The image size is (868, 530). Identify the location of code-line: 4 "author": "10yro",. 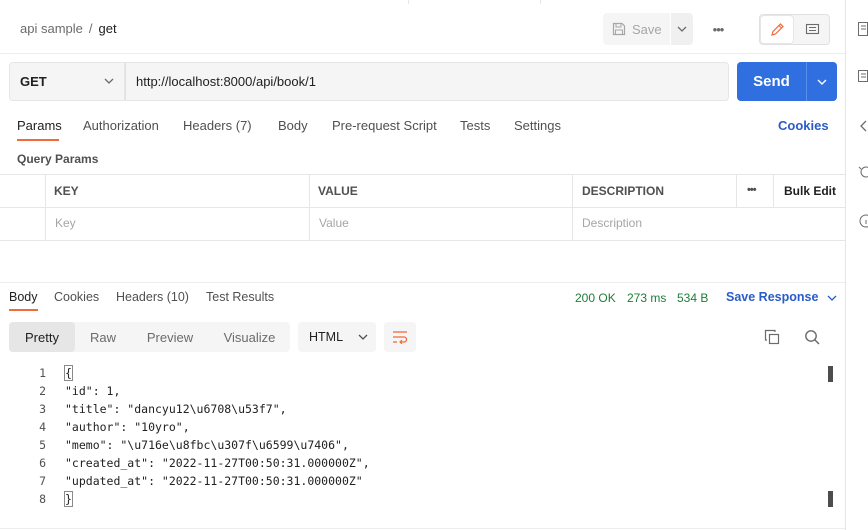
(415, 427).